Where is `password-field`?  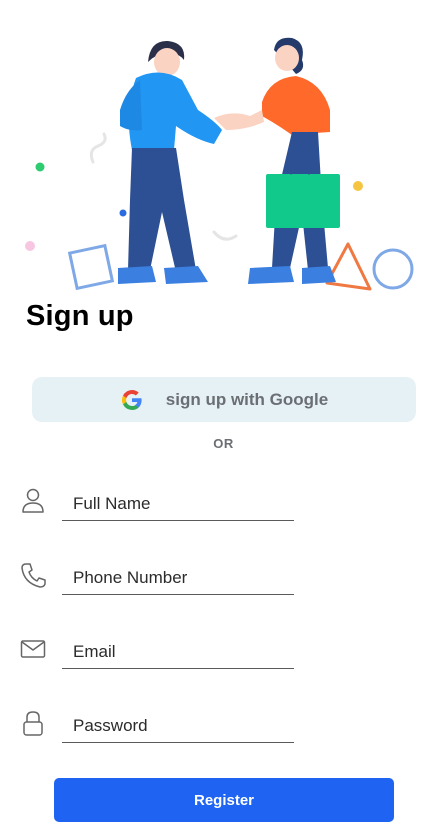
password-field is located at coordinates (160, 729).